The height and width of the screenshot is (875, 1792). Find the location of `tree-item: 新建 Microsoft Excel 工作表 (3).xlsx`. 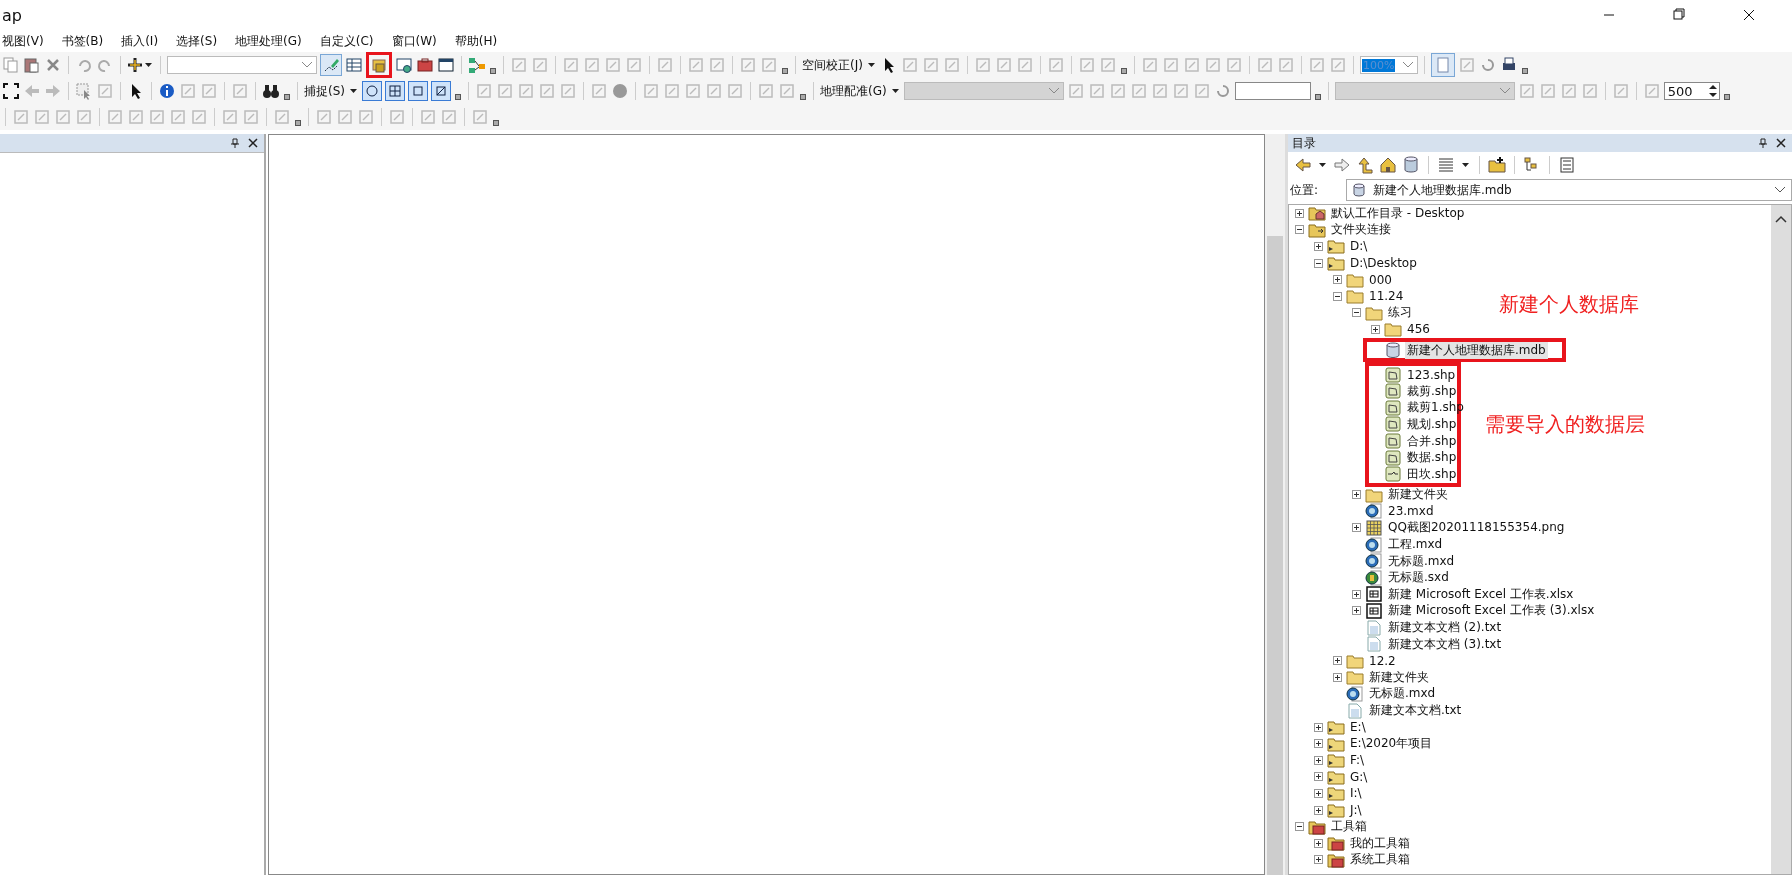

tree-item: 新建 Microsoft Excel 工作表 (3).xlsx is located at coordinates (1491, 611).